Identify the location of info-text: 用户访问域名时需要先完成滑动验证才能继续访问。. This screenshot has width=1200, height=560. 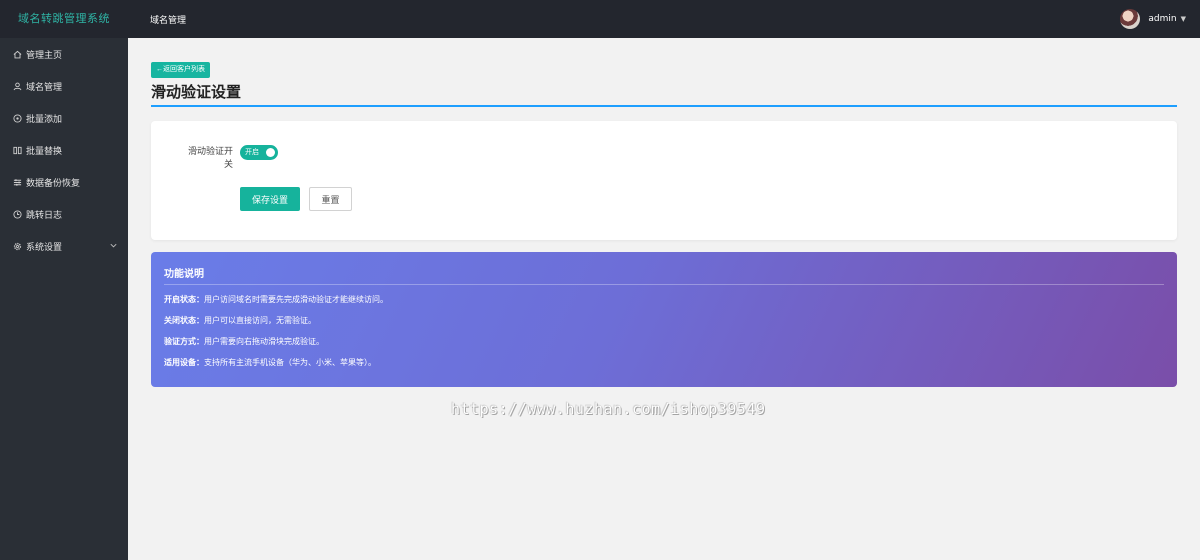
(296, 299).